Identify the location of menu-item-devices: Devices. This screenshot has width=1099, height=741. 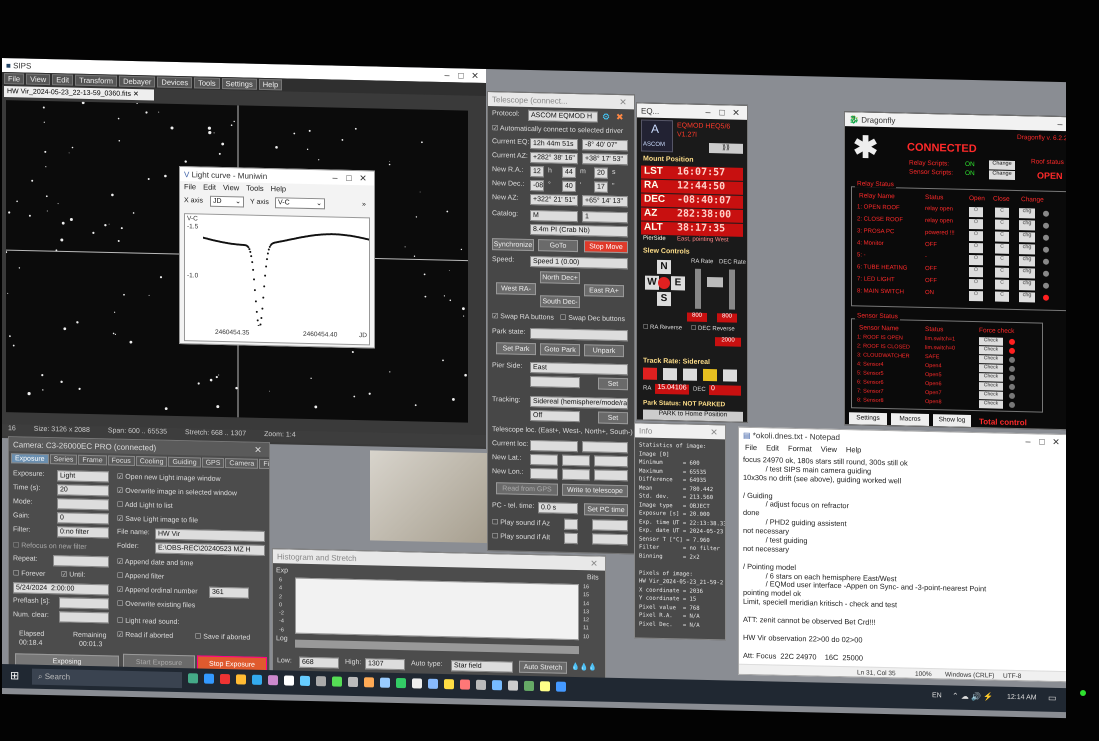
(175, 82).